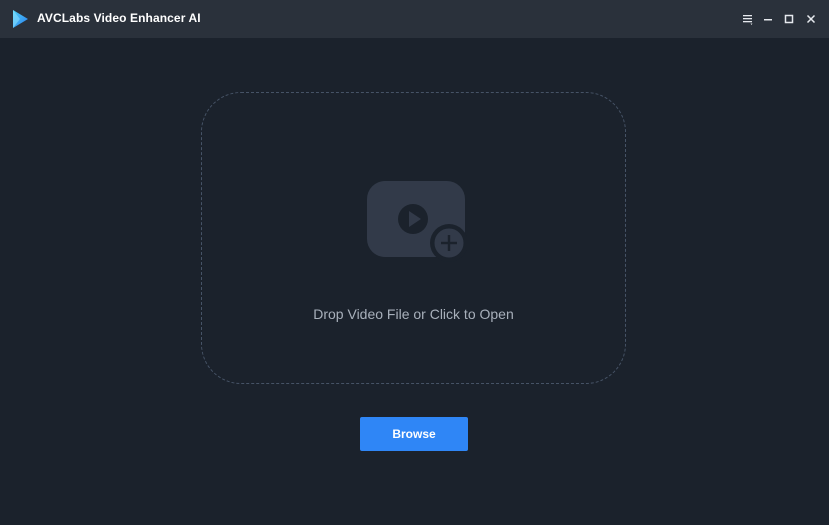 This screenshot has width=829, height=525. I want to click on maximize-button, so click(789, 19).